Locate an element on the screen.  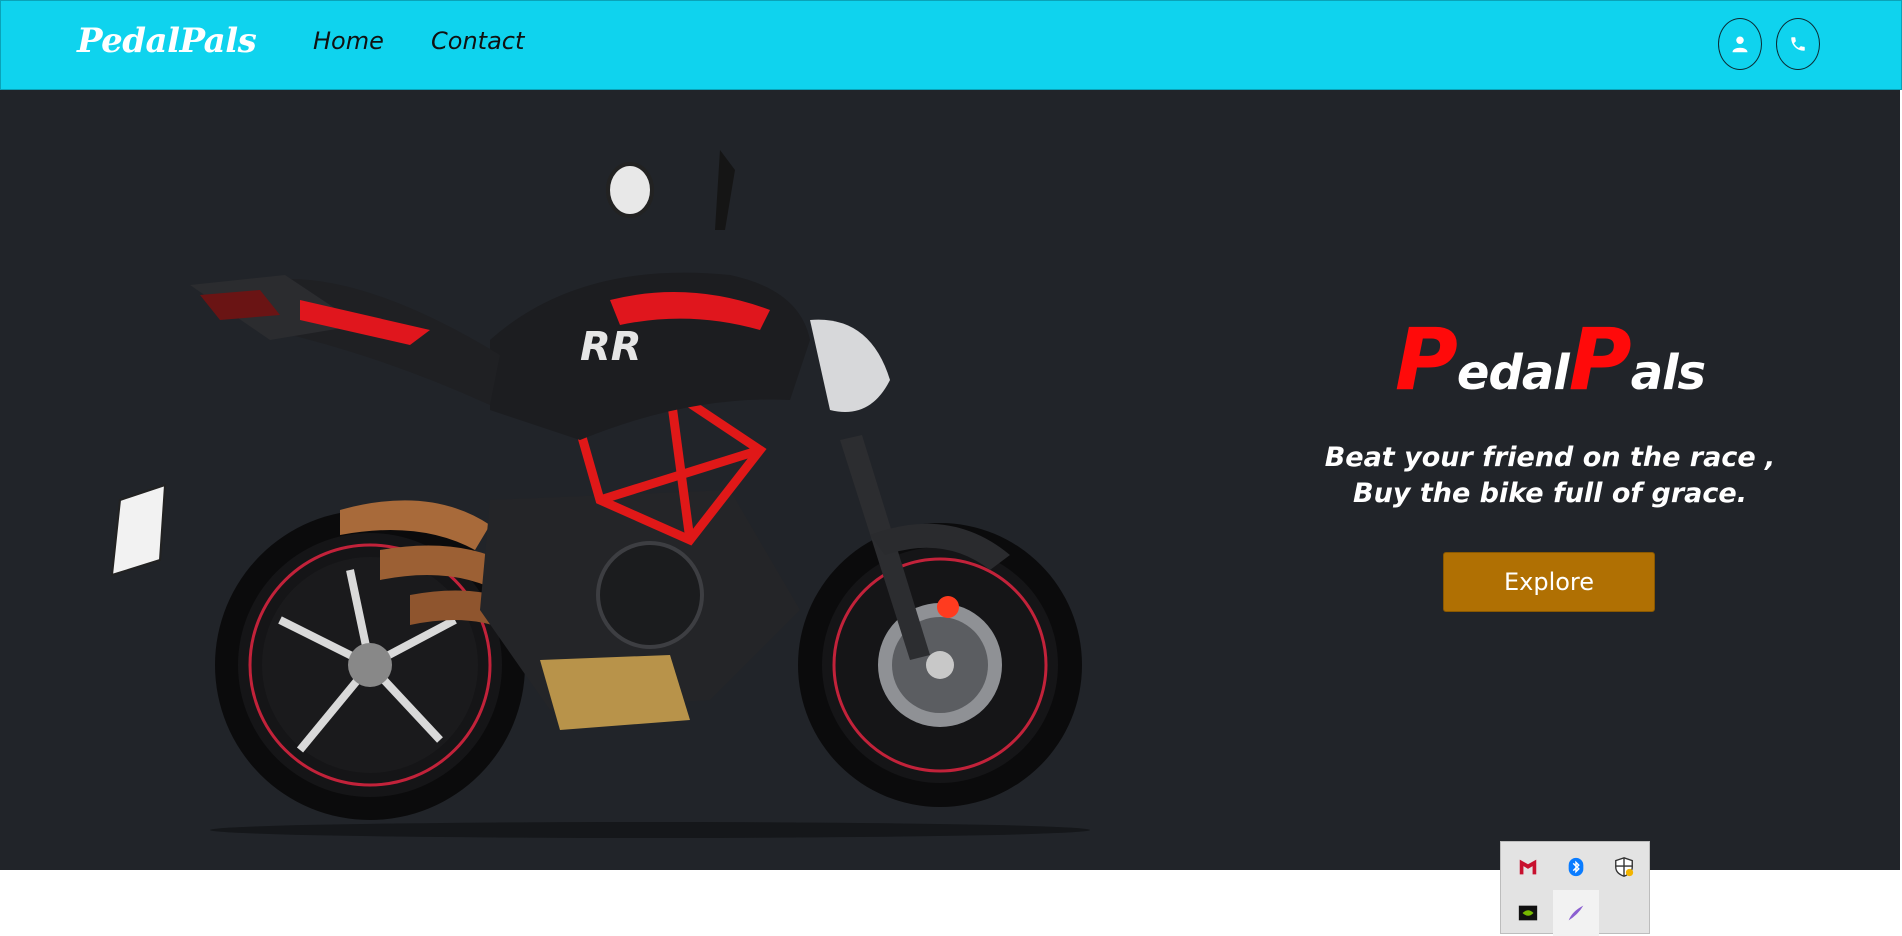
hero-title: PedalPals is located at coordinates (1550, 360).